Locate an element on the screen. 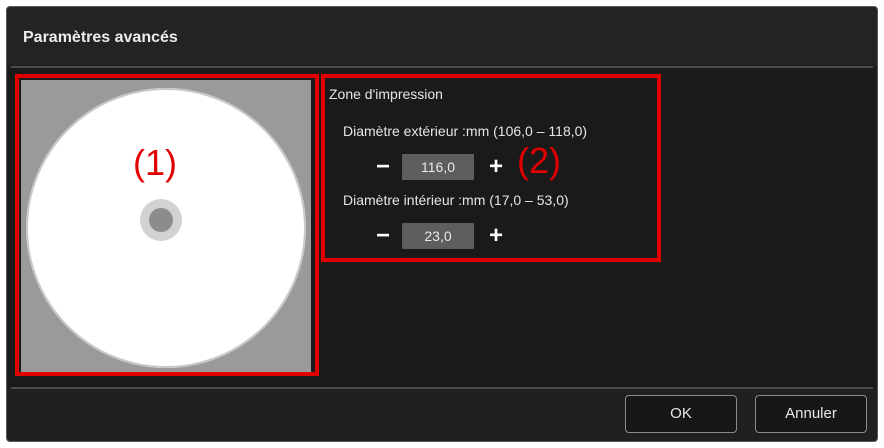 The image size is (884, 448). preview-callout-label: (1) is located at coordinates (155, 162).